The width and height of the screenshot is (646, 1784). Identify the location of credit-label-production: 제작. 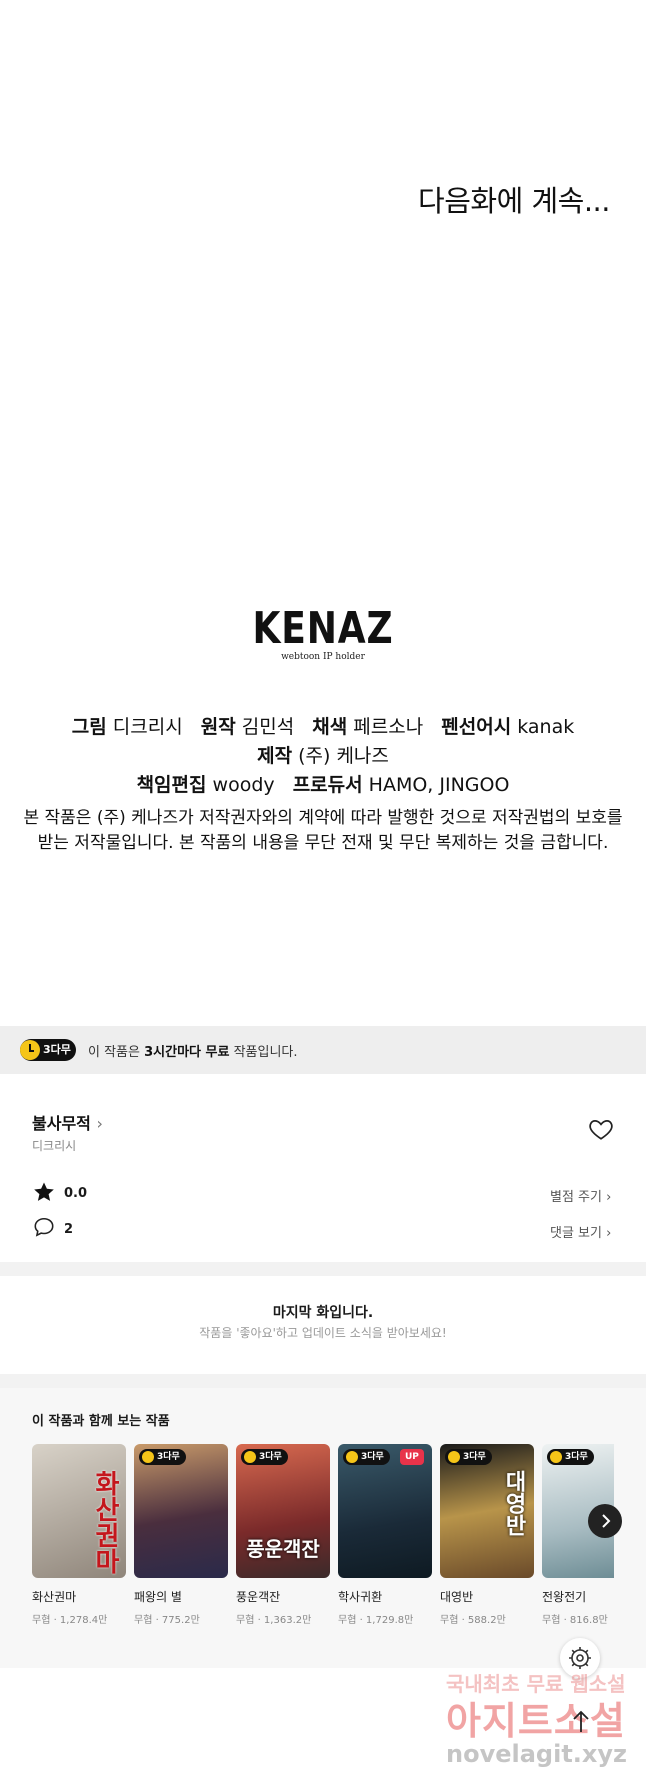
(275, 756).